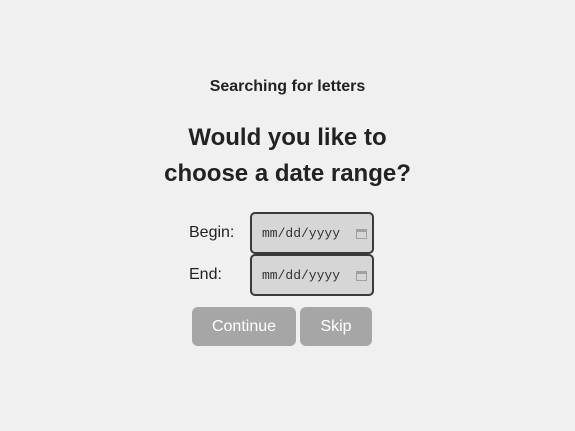 The width and height of the screenshot is (575, 431). I want to click on action-buttons: Continue Skip, so click(282, 326).